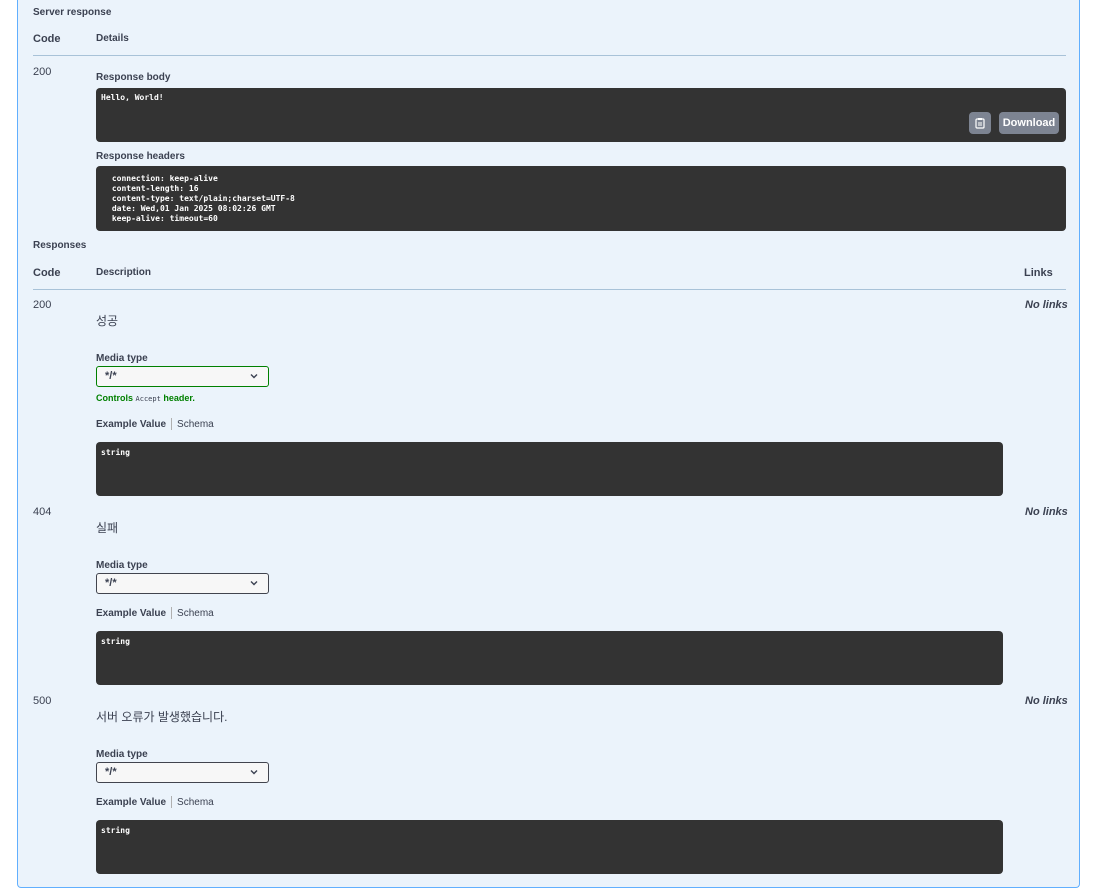 This screenshot has height=893, width=1102. What do you see at coordinates (165, 178) in the screenshot?
I see `response-header-line: connection: keep-alive` at bounding box center [165, 178].